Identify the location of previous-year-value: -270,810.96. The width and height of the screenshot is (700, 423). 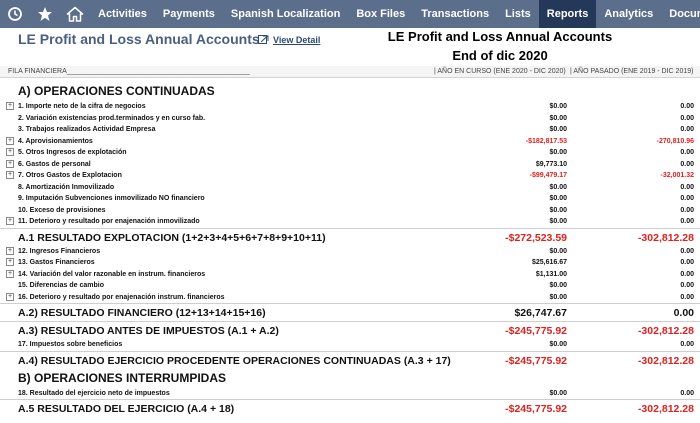
(675, 141).